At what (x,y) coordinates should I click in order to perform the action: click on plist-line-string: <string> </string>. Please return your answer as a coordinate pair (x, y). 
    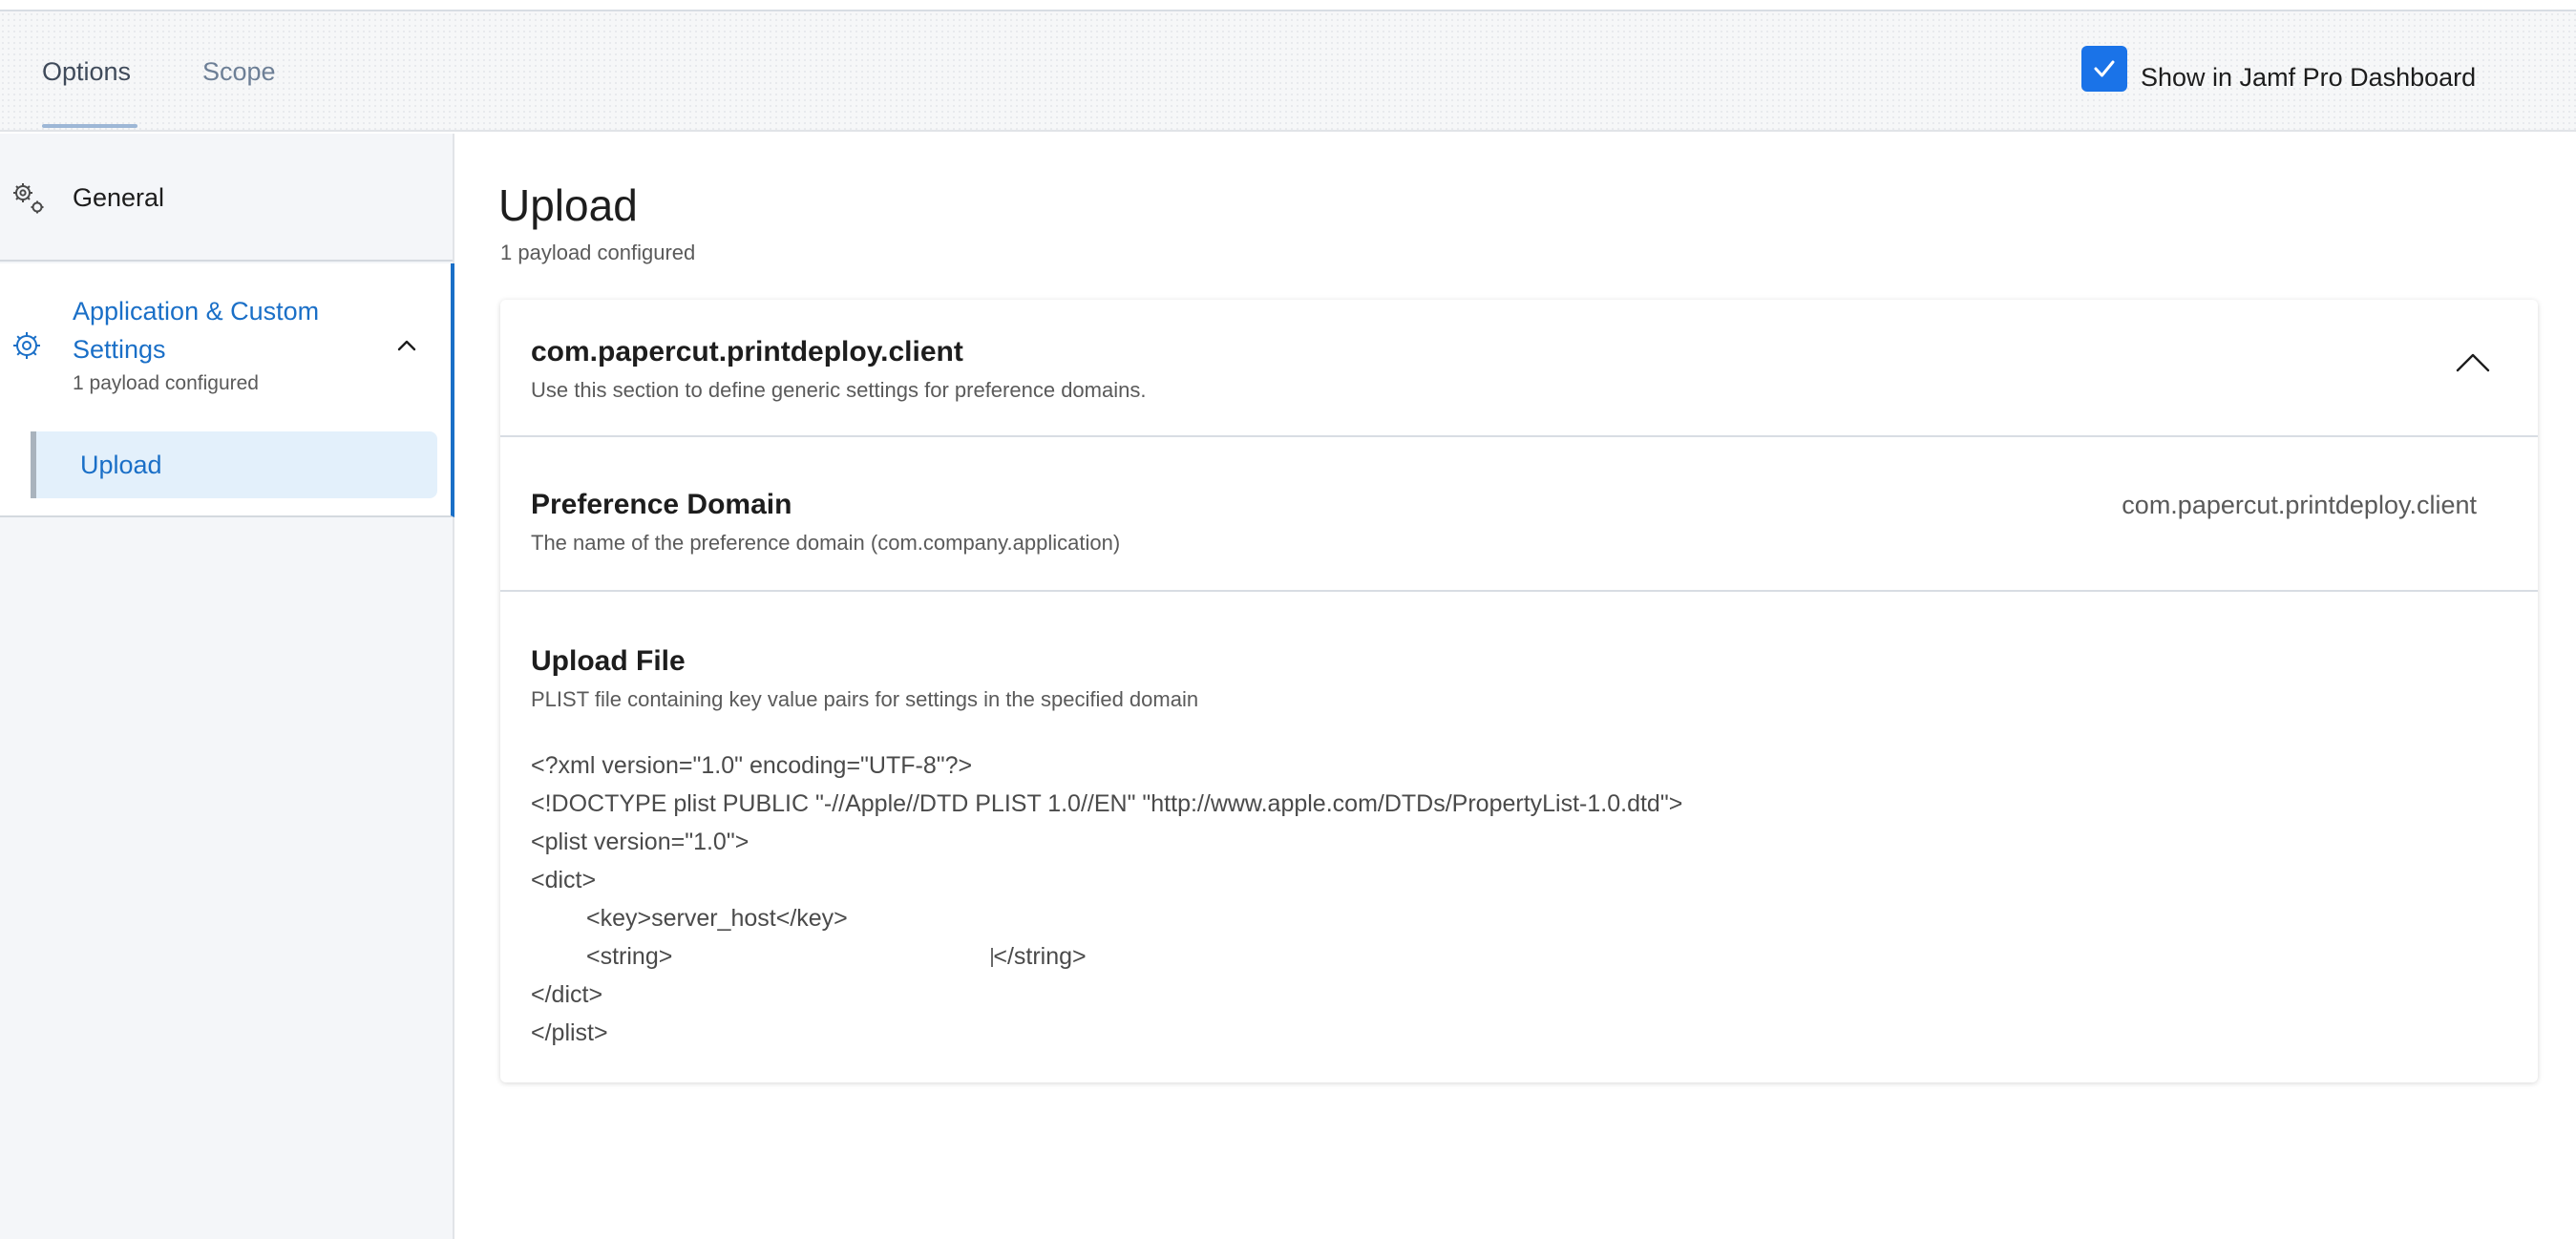
    Looking at the image, I should click on (1106, 957).